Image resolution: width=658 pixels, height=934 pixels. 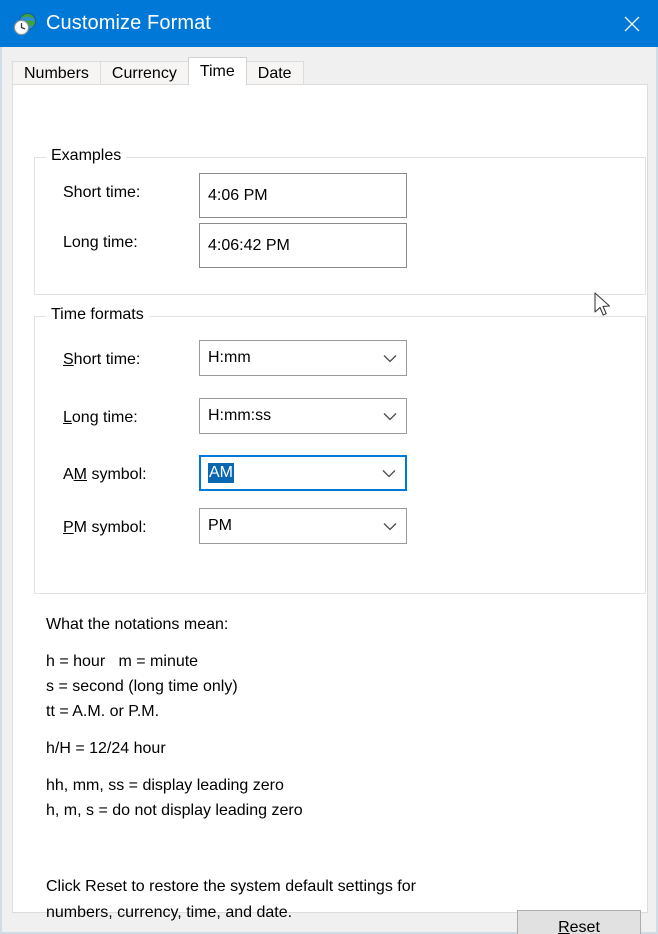 I want to click on reset-button-accel: R, so click(x=564, y=926).